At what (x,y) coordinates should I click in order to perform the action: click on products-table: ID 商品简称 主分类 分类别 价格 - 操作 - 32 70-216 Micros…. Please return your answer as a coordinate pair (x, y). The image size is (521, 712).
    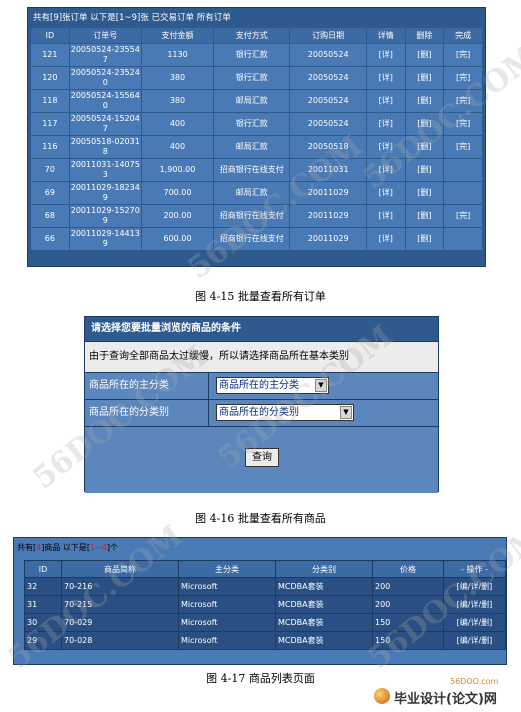
    Looking at the image, I should click on (265, 605).